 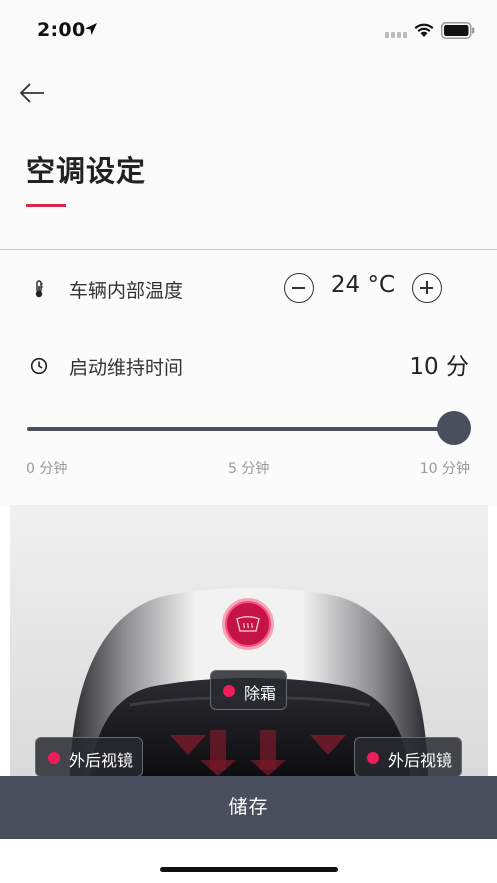 What do you see at coordinates (363, 285) in the screenshot?
I see `temperature-value: 24 °C` at bounding box center [363, 285].